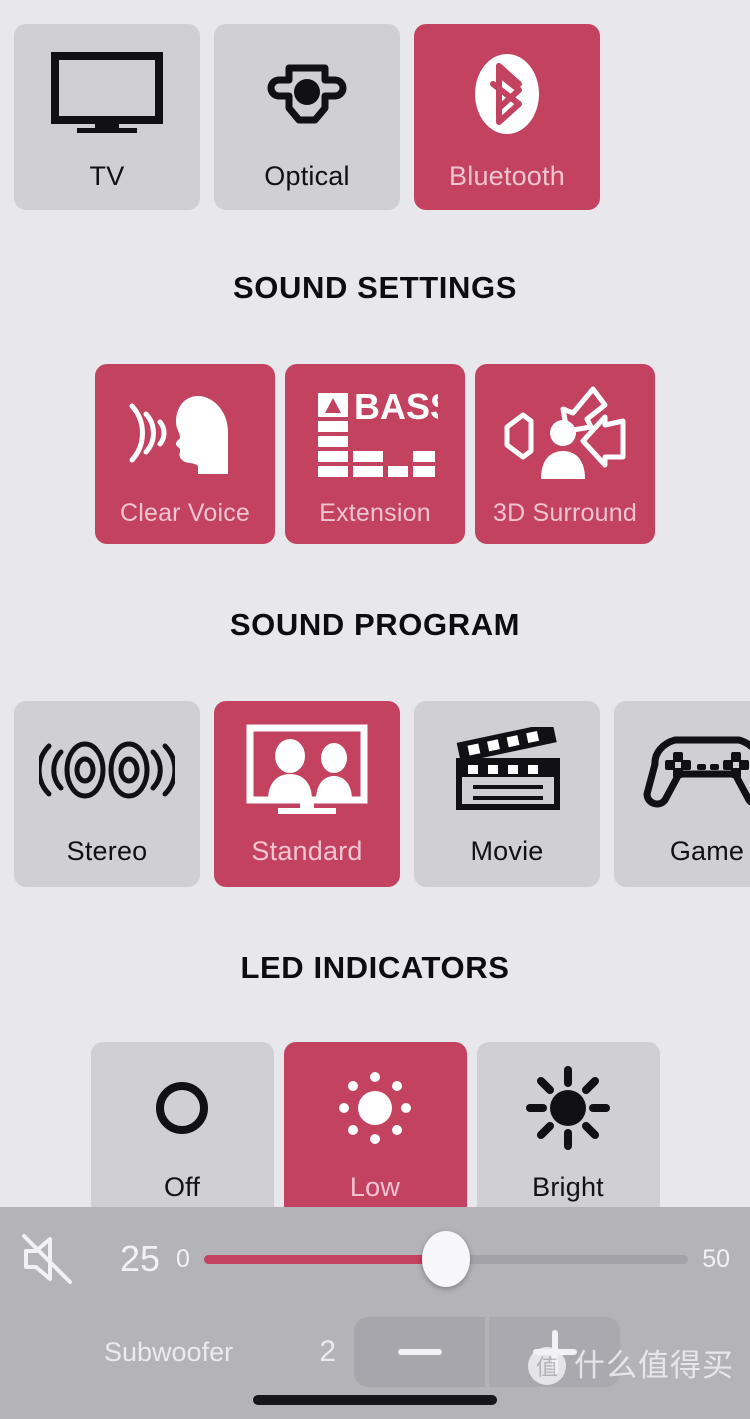  What do you see at coordinates (107, 851) in the screenshot?
I see `sound-program-card-label: Stereo` at bounding box center [107, 851].